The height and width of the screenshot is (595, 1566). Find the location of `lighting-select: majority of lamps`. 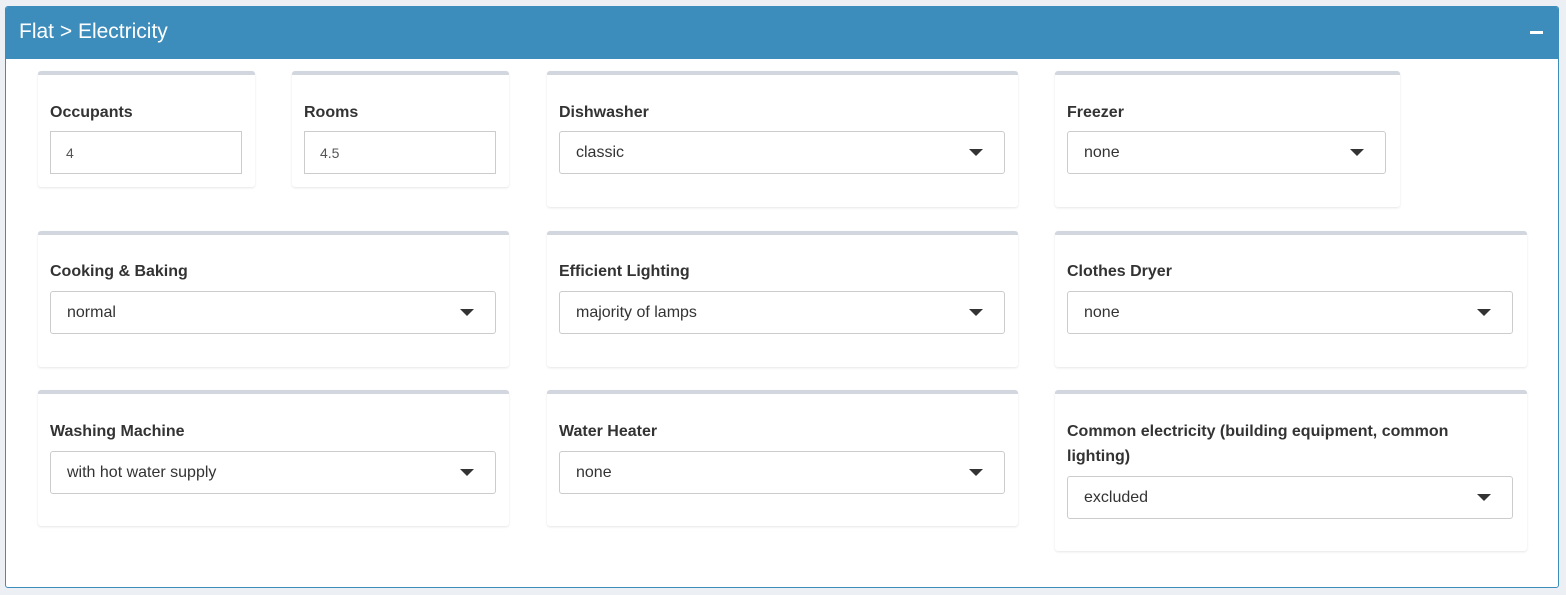

lighting-select: majority of lamps is located at coordinates (782, 312).